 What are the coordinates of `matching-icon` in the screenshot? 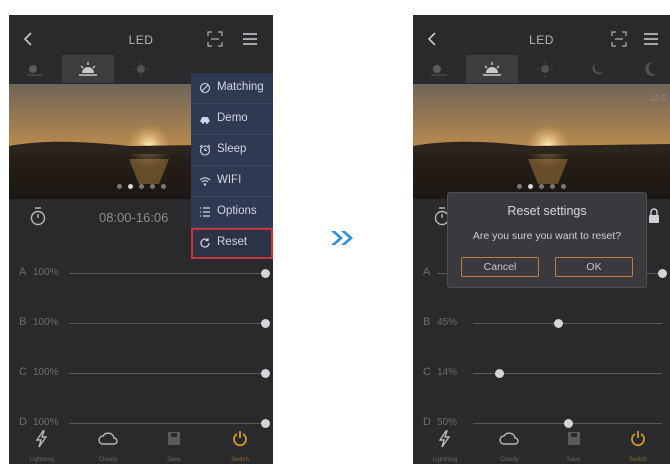 It's located at (205, 88).